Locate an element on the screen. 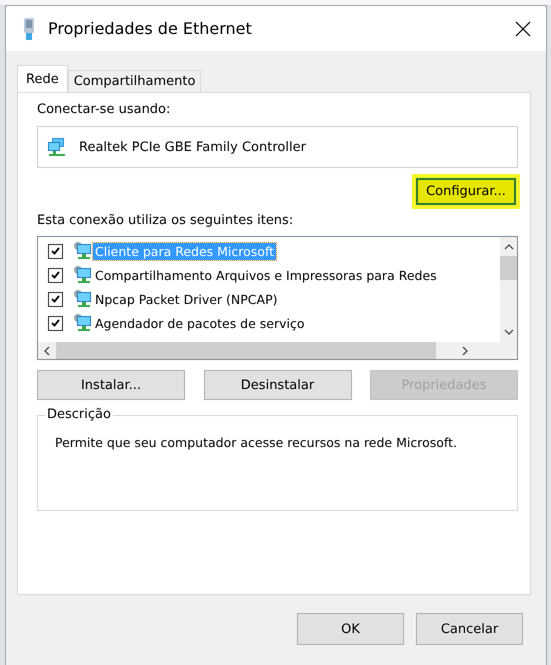 This screenshot has width=551, height=665. group-title: Descrição is located at coordinates (79, 414).